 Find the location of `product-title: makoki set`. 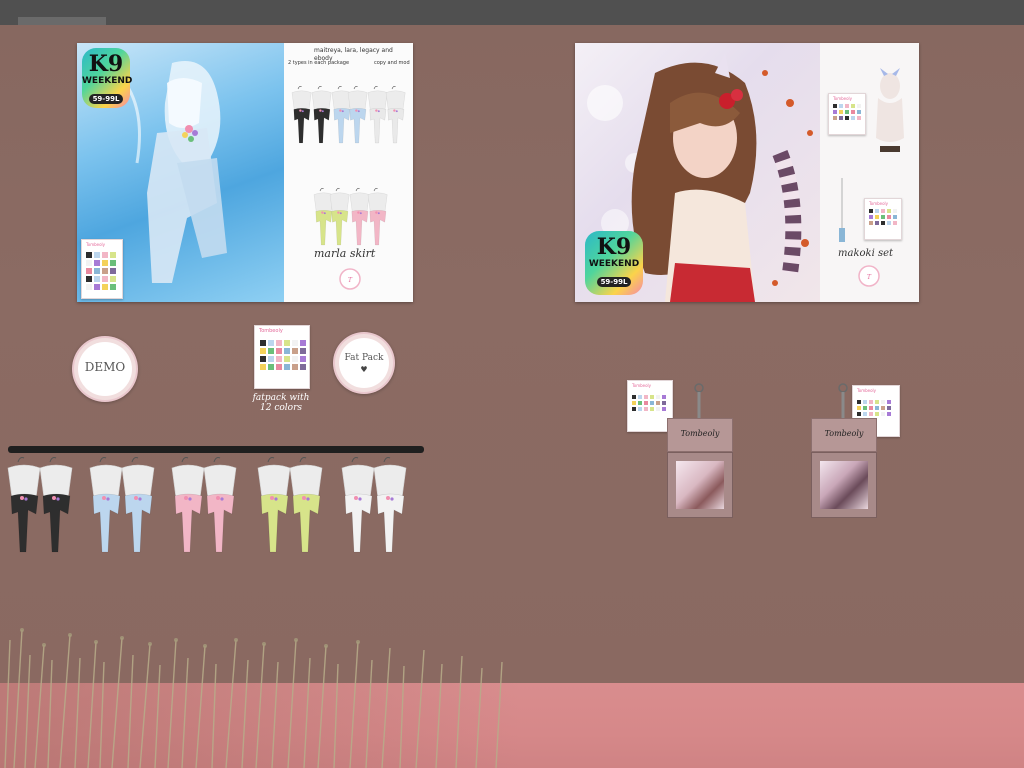

product-title: makoki set is located at coordinates (866, 253).